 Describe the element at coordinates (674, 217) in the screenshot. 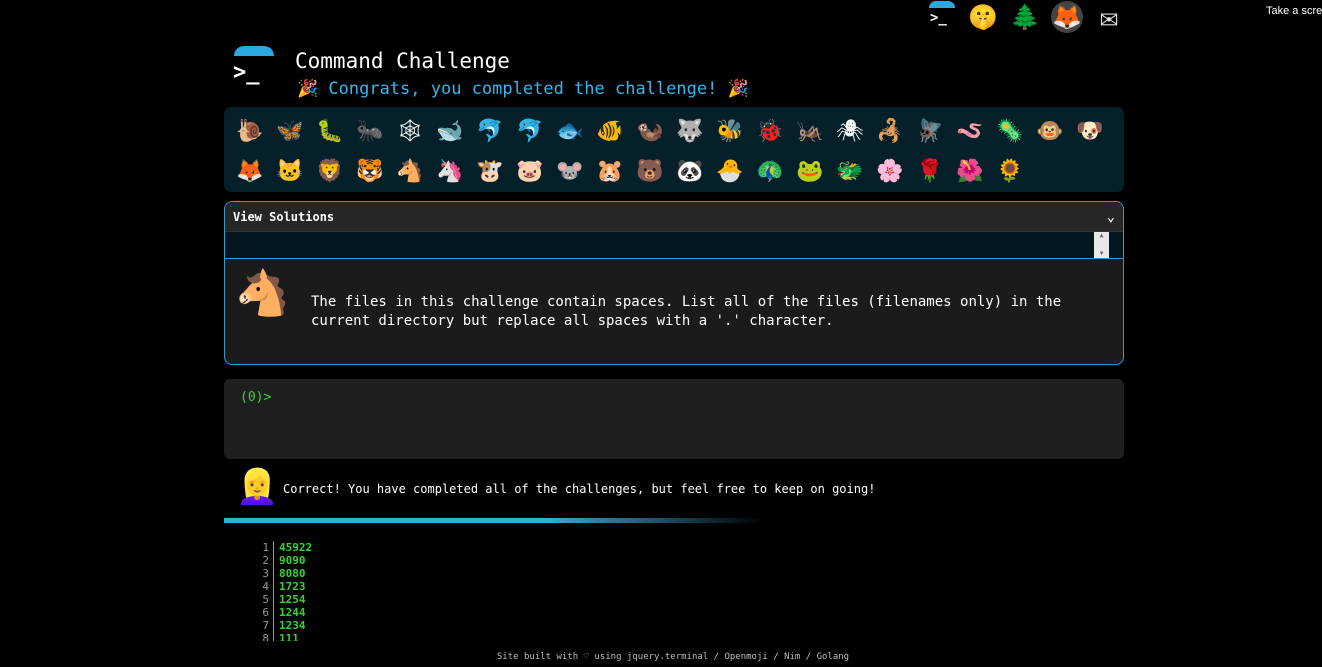

I see `view-solutions-toggle: View Solutions ⌄` at that location.